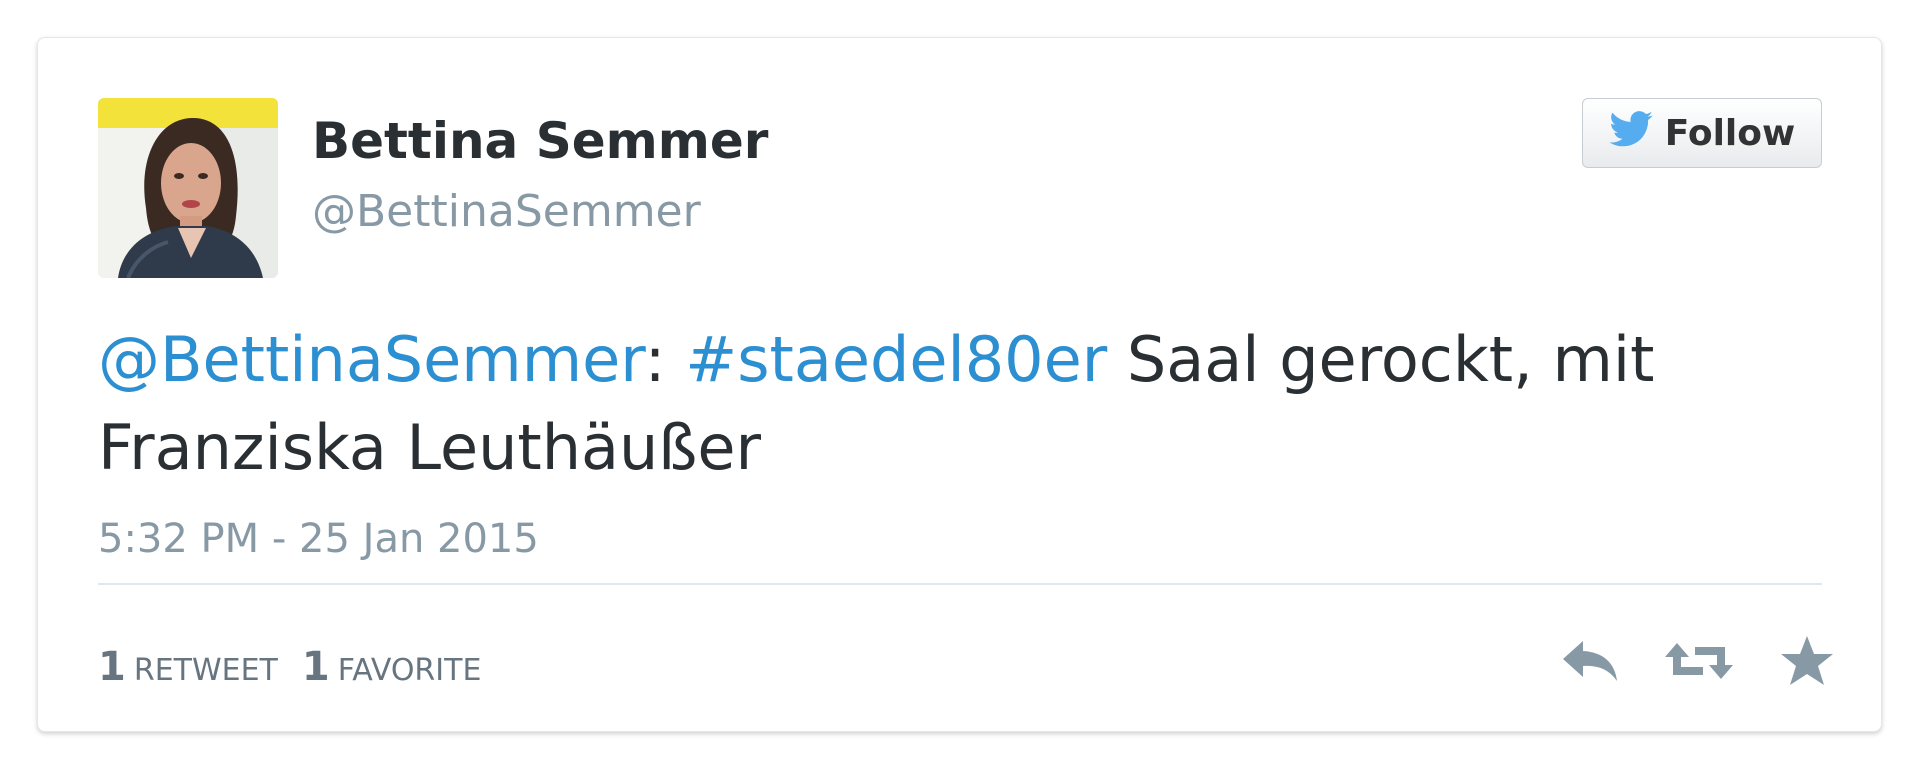  What do you see at coordinates (112, 667) in the screenshot?
I see `retweet-count: 1` at bounding box center [112, 667].